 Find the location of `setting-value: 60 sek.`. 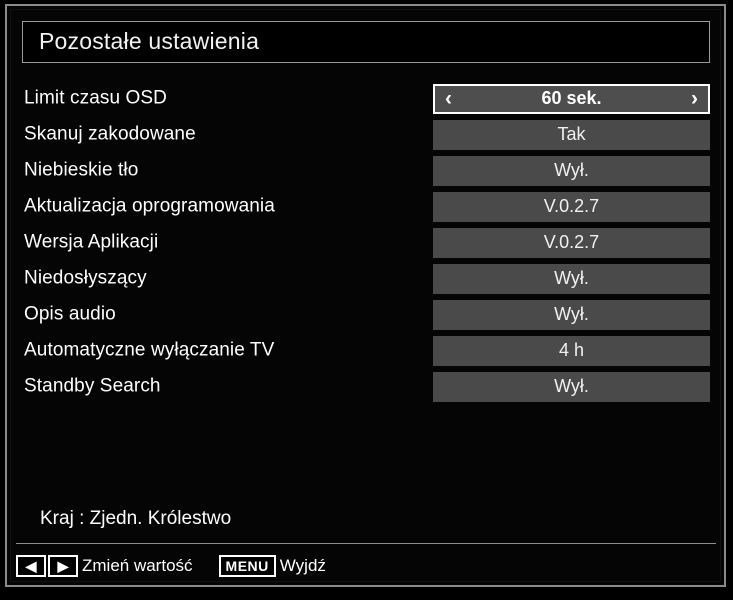

setting-value: 60 sek. is located at coordinates (571, 98).